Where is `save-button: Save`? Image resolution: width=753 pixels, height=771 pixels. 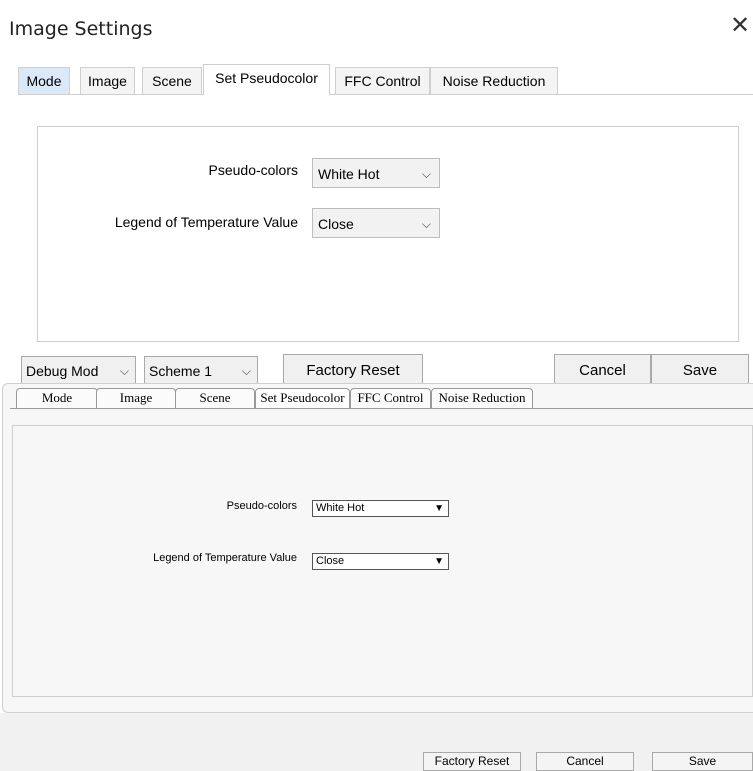
save-button: Save is located at coordinates (702, 761).